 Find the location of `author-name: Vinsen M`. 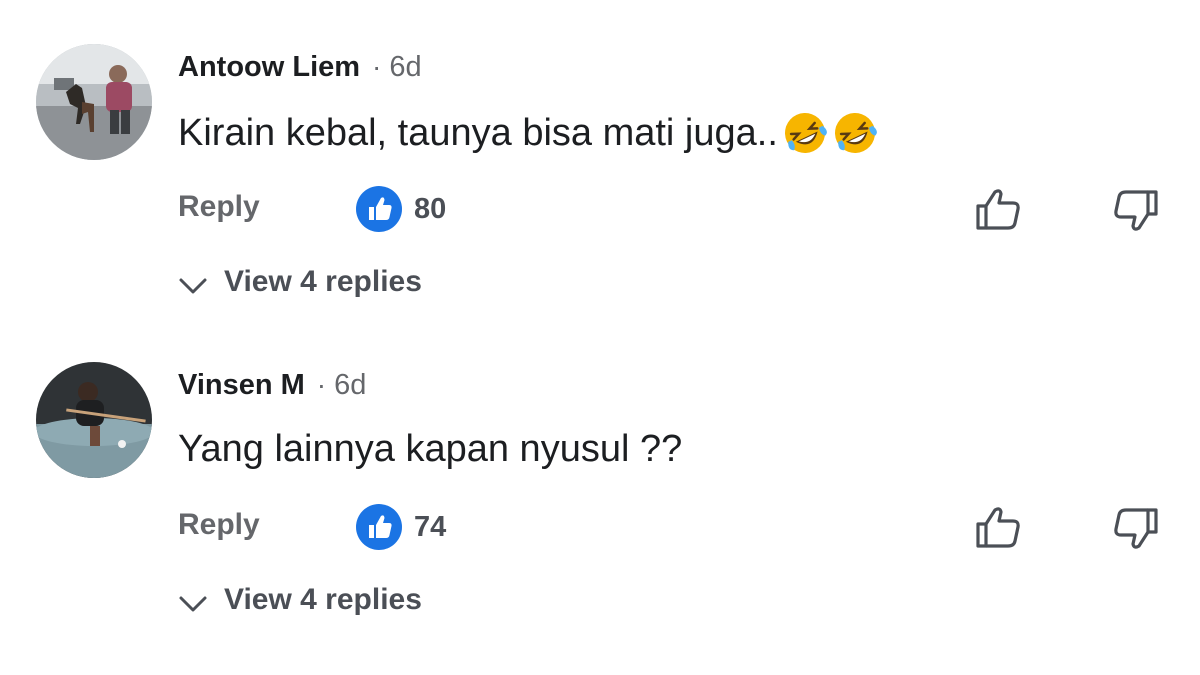

author-name: Vinsen M is located at coordinates (241, 385).